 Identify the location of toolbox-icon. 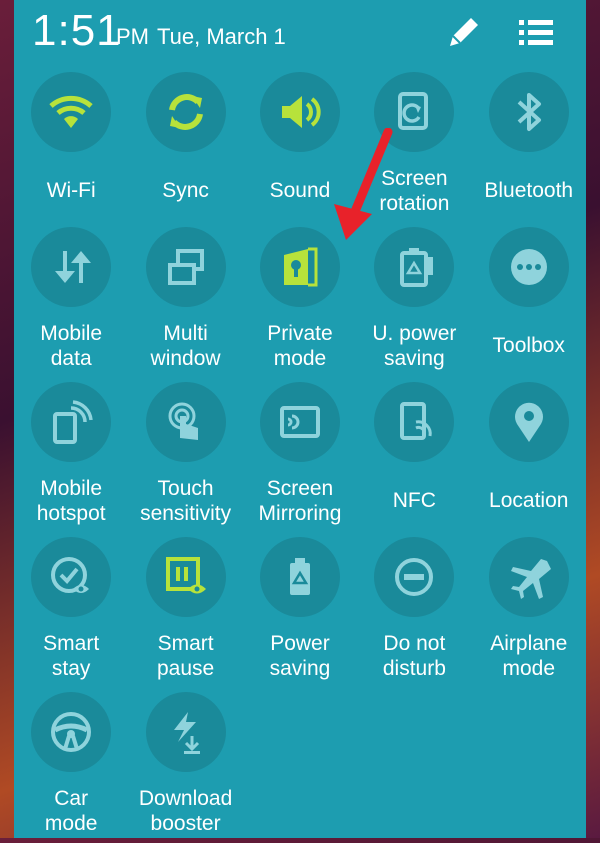
(528, 267).